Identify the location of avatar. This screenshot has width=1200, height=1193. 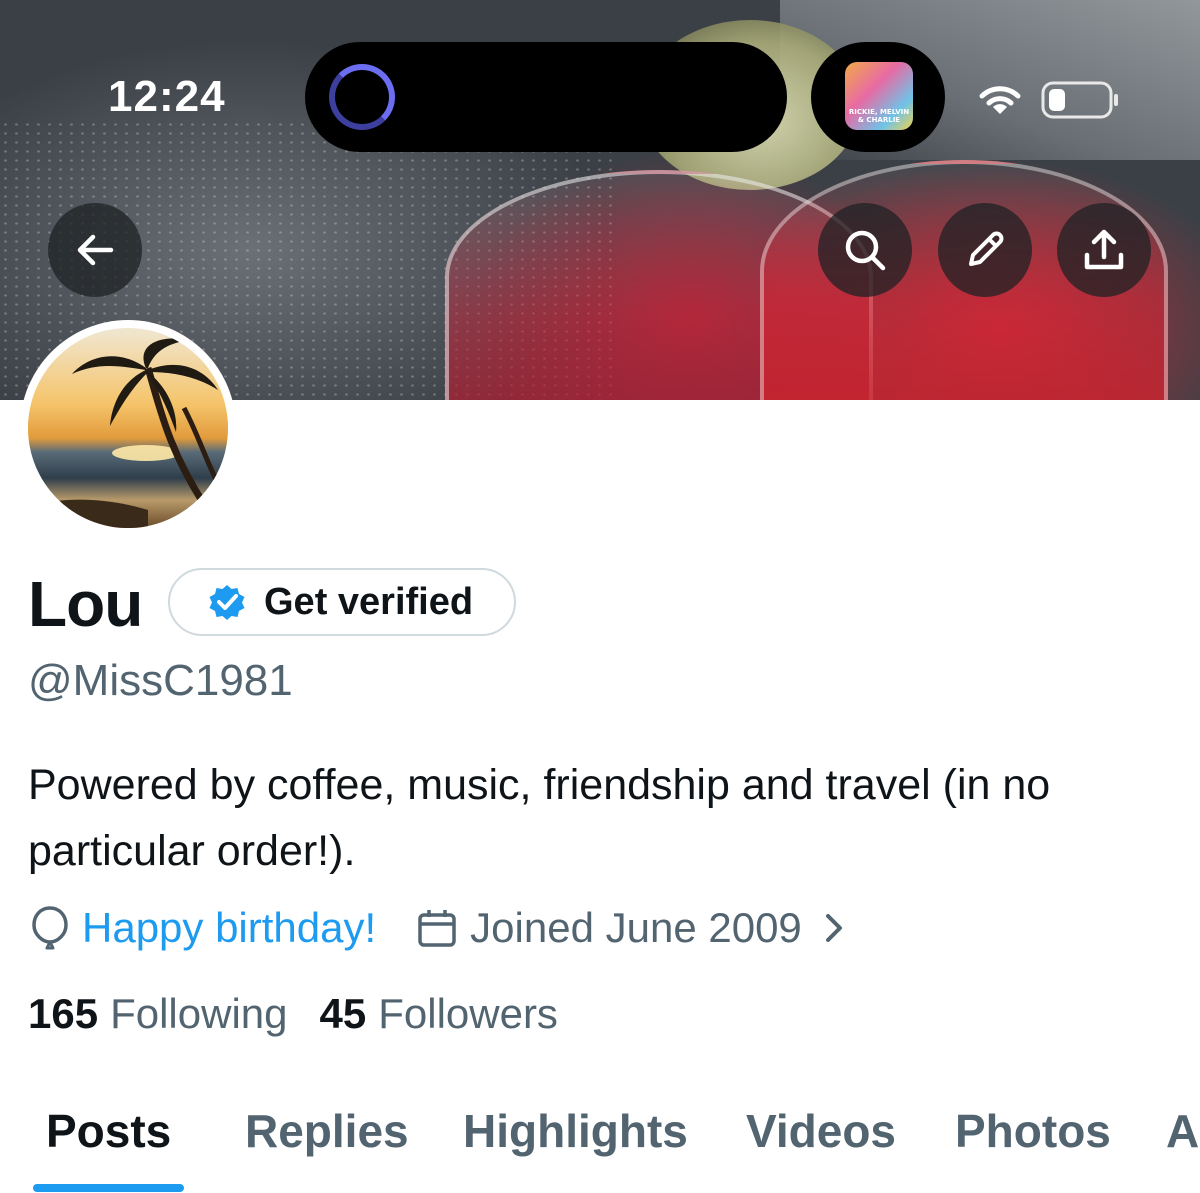
(128, 428).